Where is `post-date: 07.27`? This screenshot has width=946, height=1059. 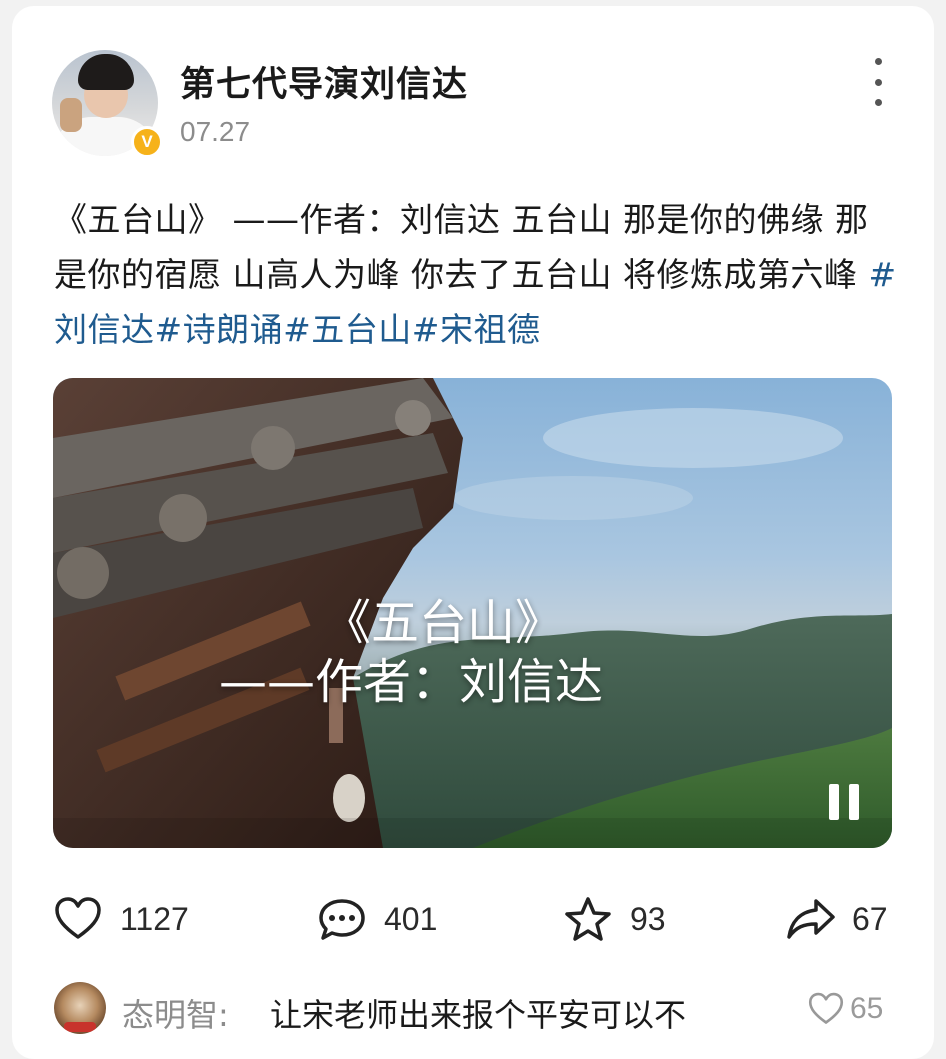
post-date: 07.27 is located at coordinates (215, 131).